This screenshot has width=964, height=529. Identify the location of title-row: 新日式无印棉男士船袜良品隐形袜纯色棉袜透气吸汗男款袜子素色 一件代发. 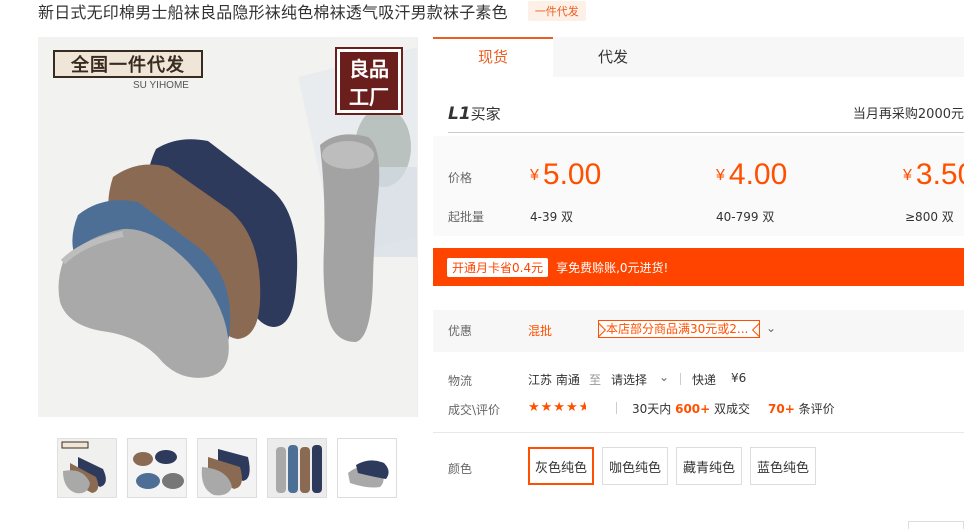
(312, 11).